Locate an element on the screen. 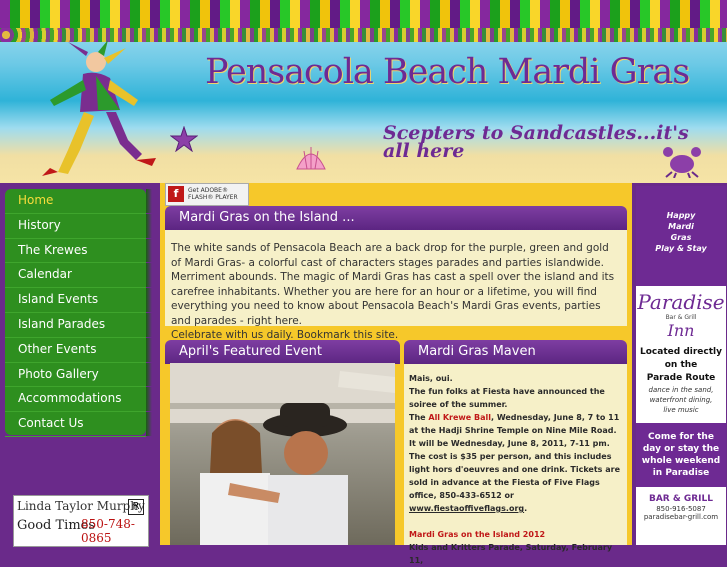 The height and width of the screenshot is (567, 727). event-photo-illustration is located at coordinates (282, 454).